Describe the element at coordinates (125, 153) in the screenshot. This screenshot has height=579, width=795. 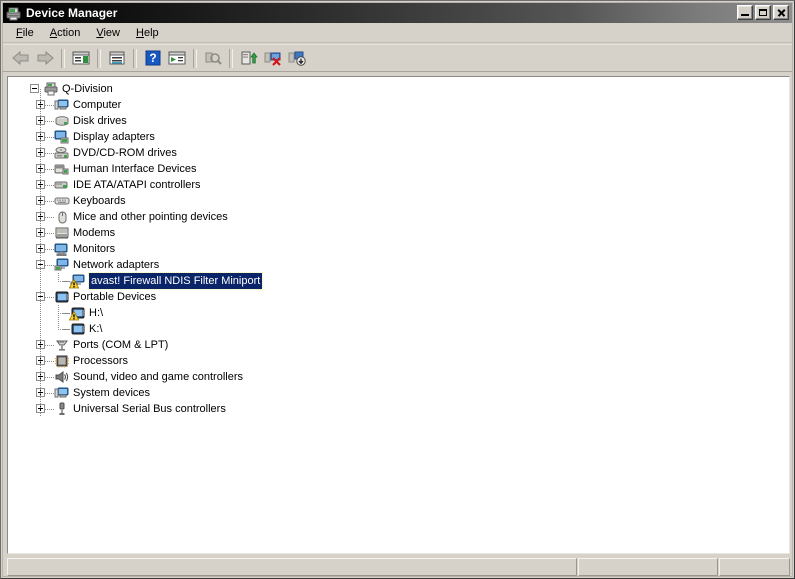
I see `tree-item-label: DVD/CD-ROM drives` at that location.